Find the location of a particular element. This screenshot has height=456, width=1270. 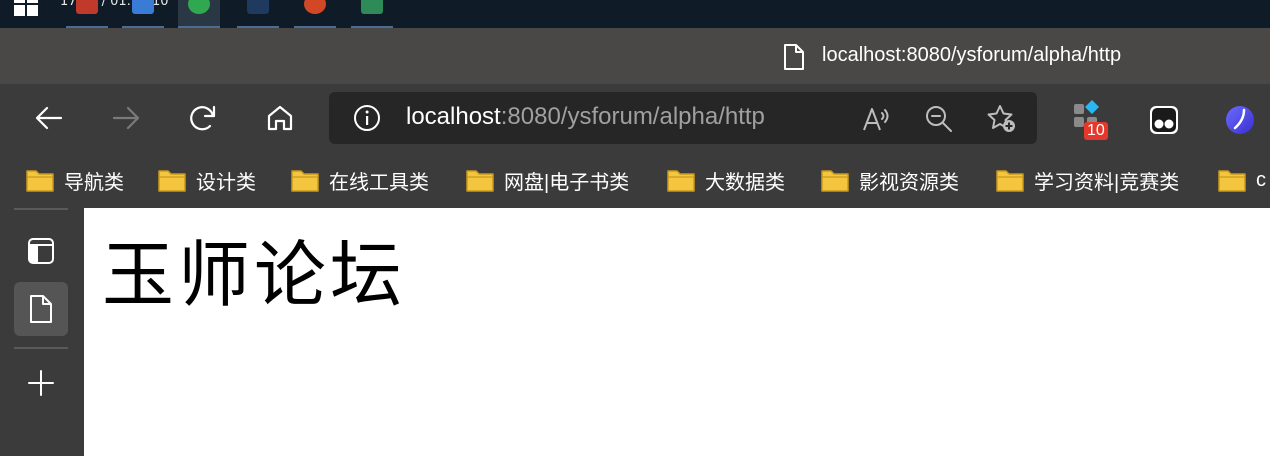

extension-badge: 10 is located at coordinates (1096, 131).